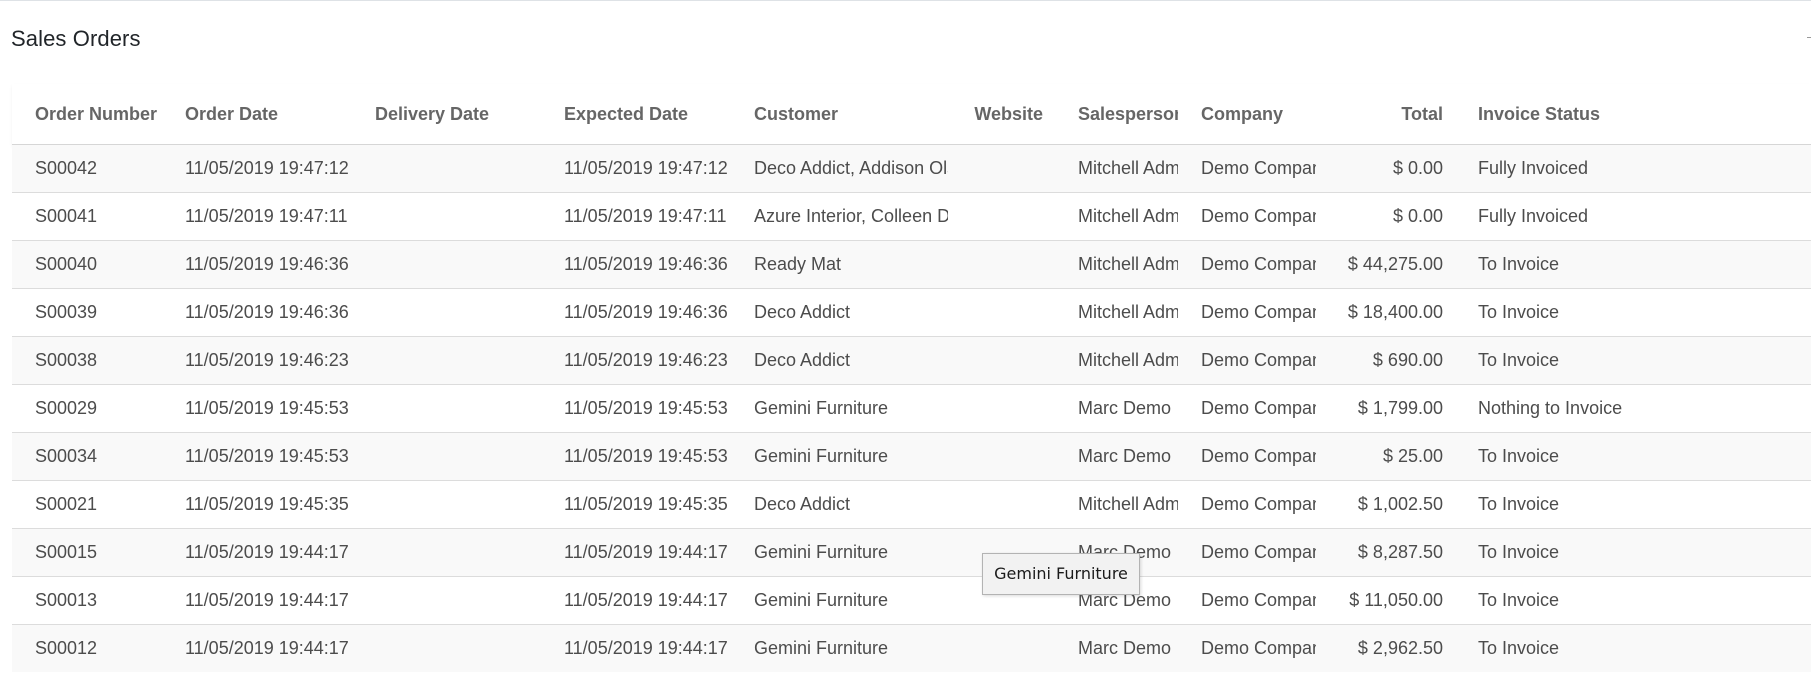  What do you see at coordinates (257, 264) in the screenshot?
I see `order-date-cell: 11/05/2019 19:46:36` at bounding box center [257, 264].